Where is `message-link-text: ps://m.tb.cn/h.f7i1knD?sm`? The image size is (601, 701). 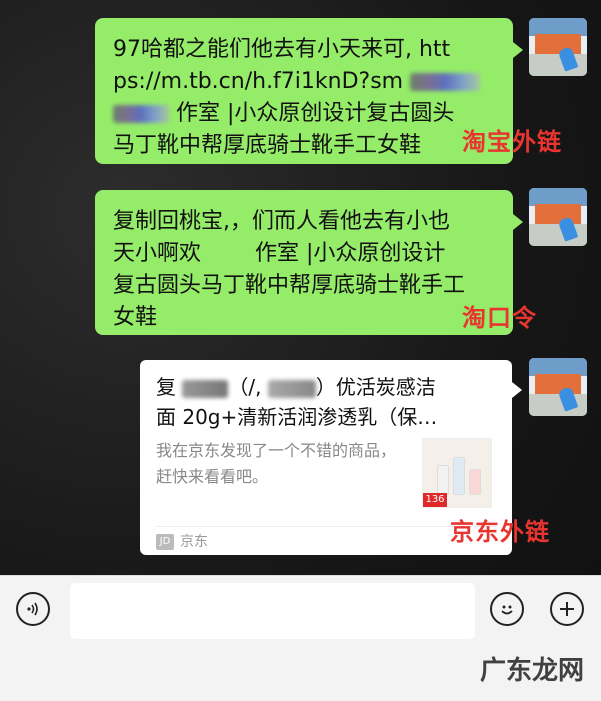
message-link-text: ps://m.tb.cn/h.f7i1knD?sm is located at coordinates (258, 81).